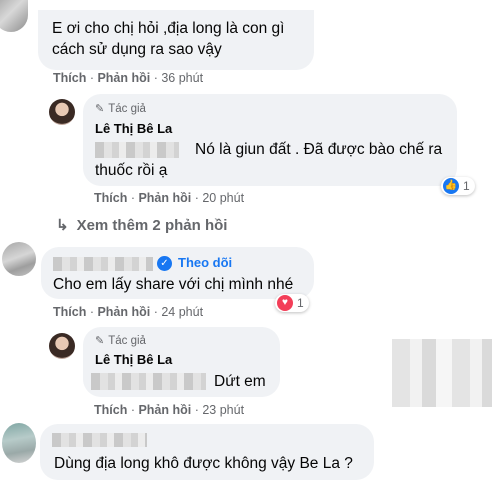  I want to click on comment-actions: Thích · Phản hồi · 24 phút, so click(128, 312).